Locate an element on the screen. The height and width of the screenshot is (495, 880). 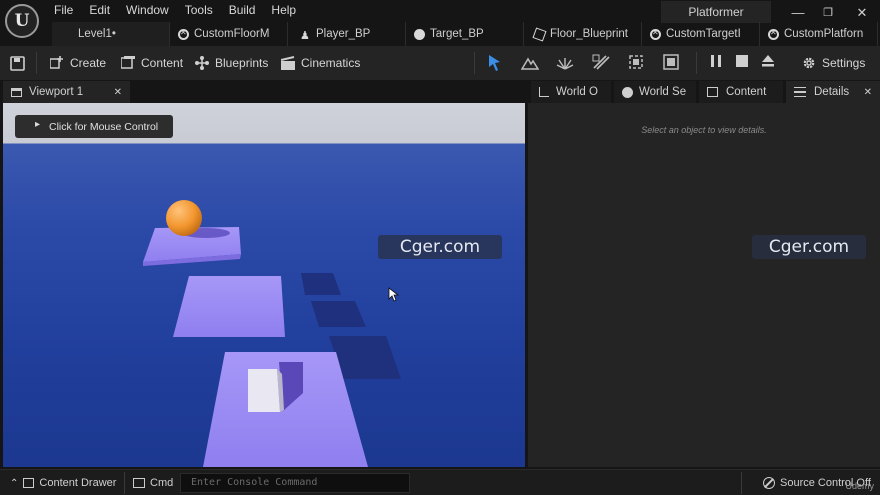
mesh-paint-mode-icon is located at coordinates (601, 63).